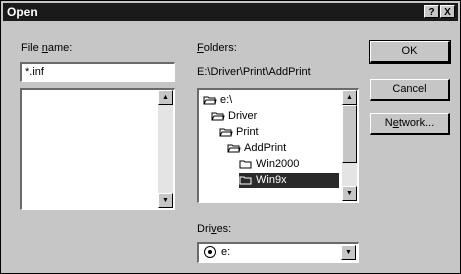  Describe the element at coordinates (22, 12) in the screenshot. I see `window-title: Open` at that location.